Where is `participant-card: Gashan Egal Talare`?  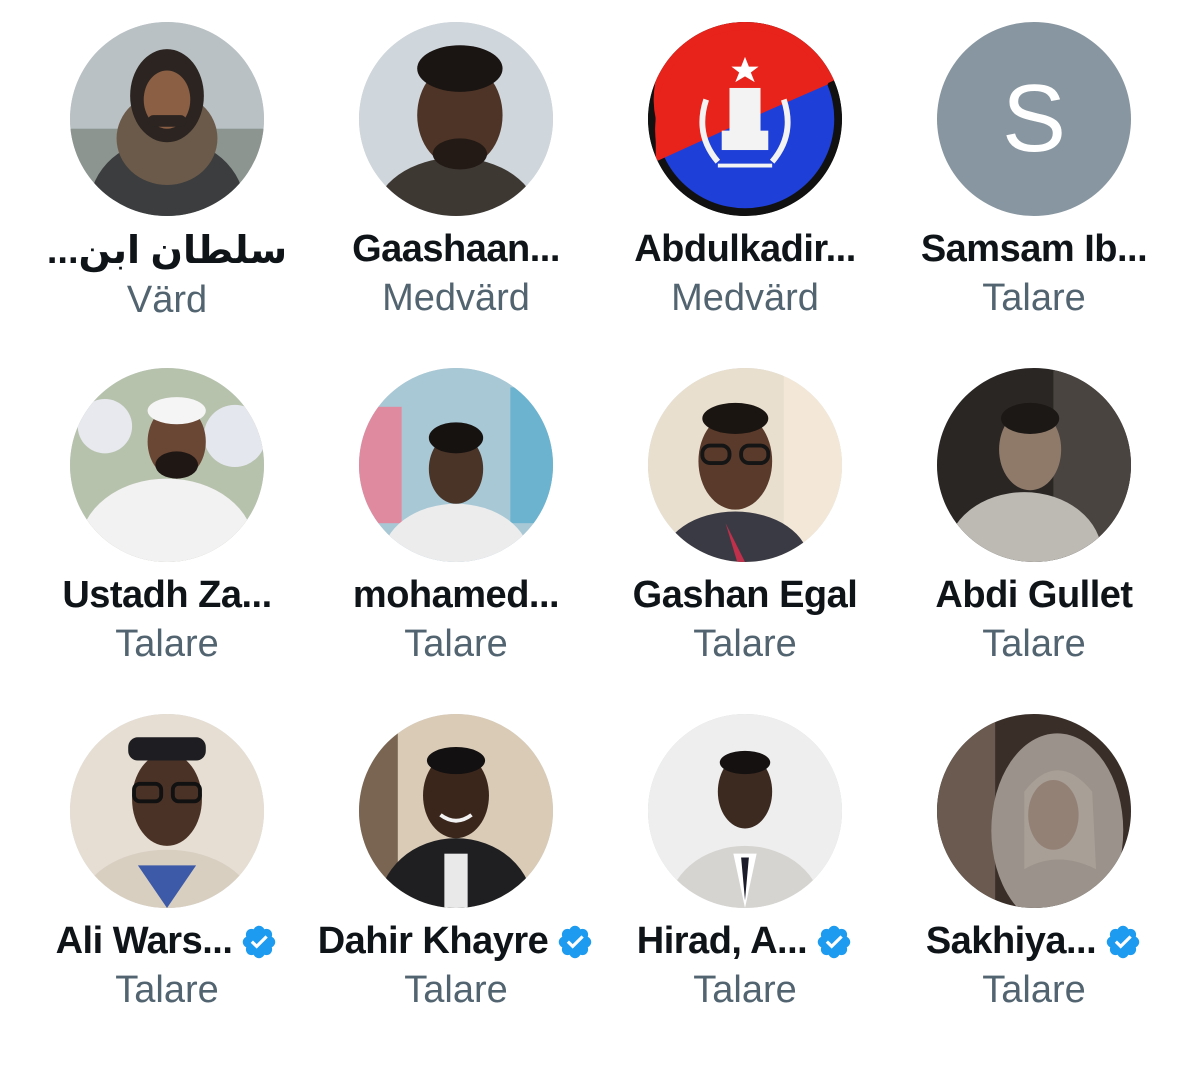
participant-card: Gashan Egal Talare is located at coordinates (745, 517).